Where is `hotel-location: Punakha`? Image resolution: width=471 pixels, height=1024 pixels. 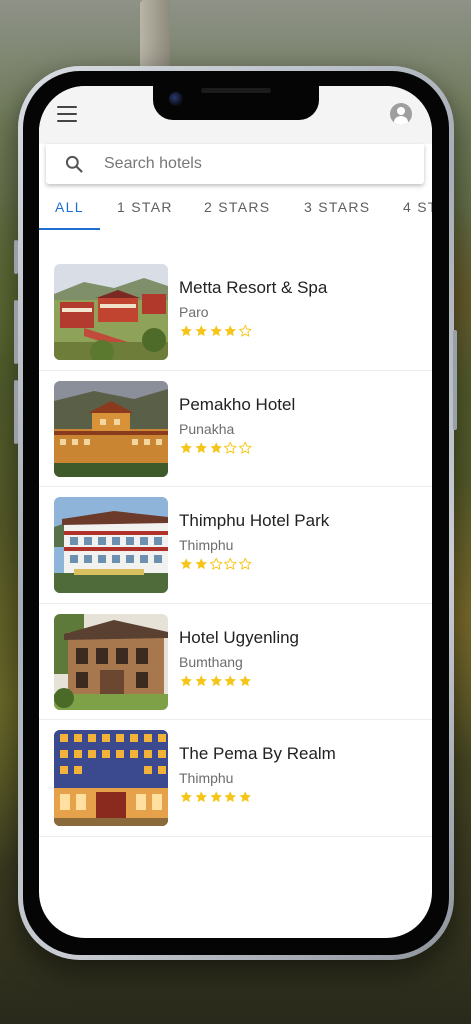 hotel-location: Punakha is located at coordinates (207, 428).